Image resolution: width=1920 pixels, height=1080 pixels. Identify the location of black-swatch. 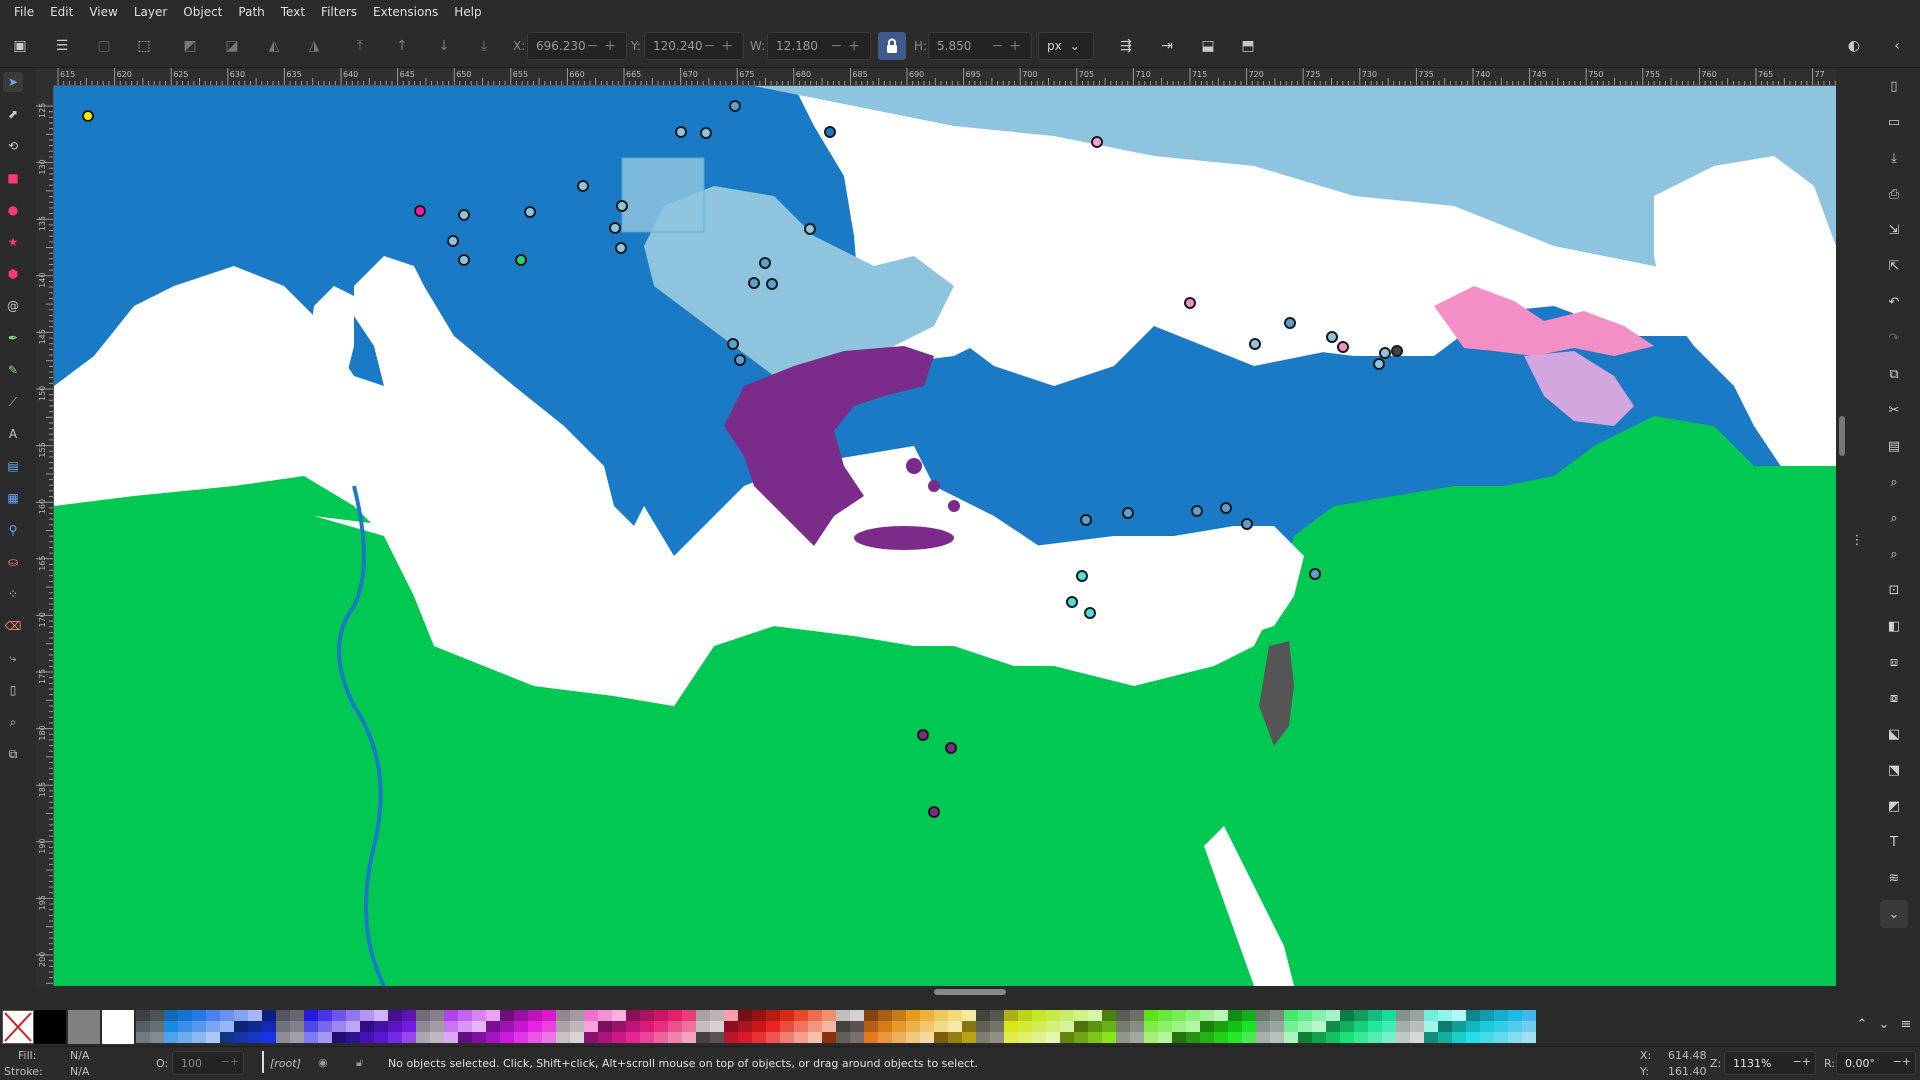
(50, 1027).